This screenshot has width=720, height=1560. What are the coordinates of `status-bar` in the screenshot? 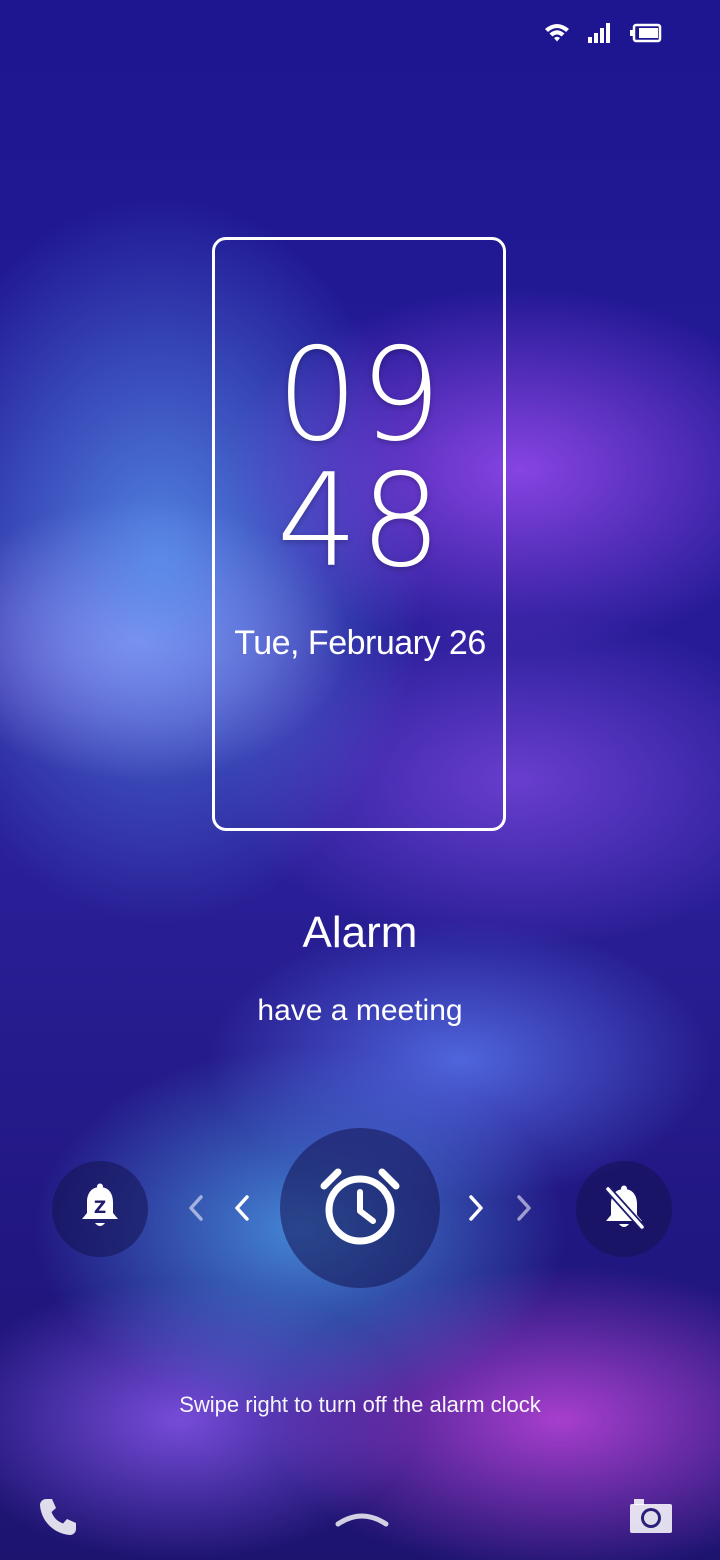 It's located at (603, 33).